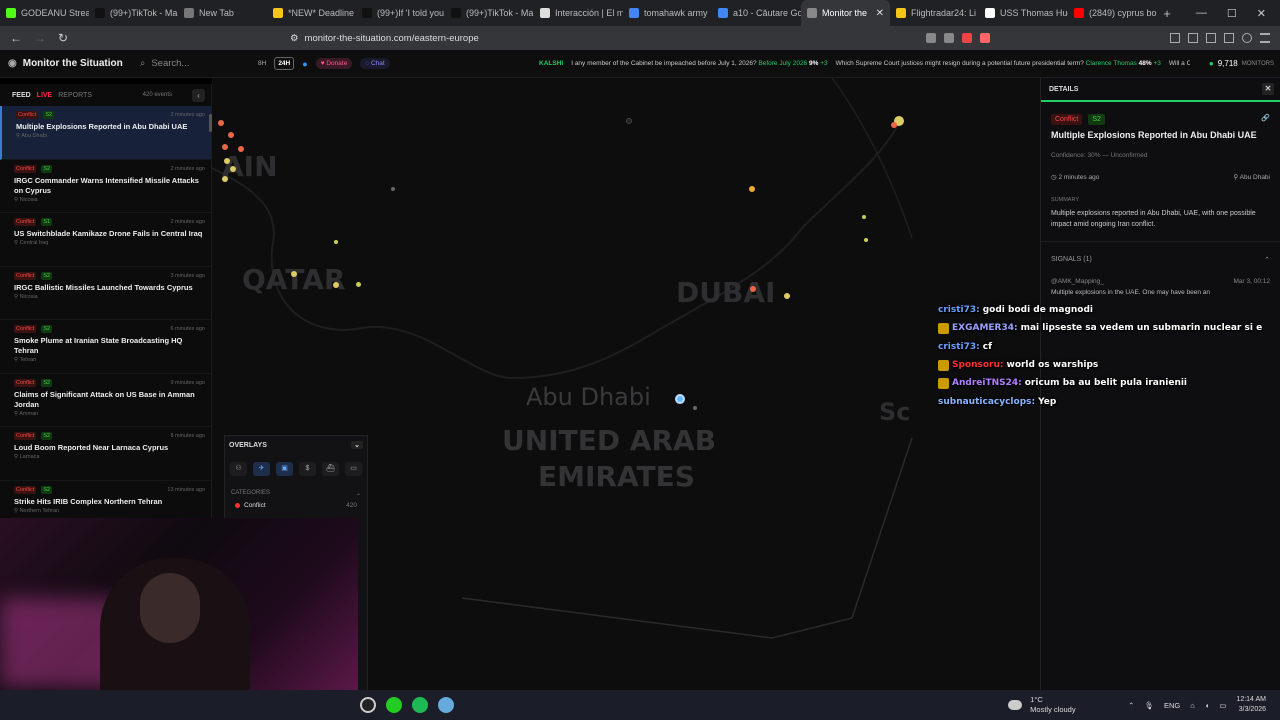  What do you see at coordinates (1149, 705) in the screenshot?
I see `mic-icon: 🎙` at bounding box center [1149, 705].